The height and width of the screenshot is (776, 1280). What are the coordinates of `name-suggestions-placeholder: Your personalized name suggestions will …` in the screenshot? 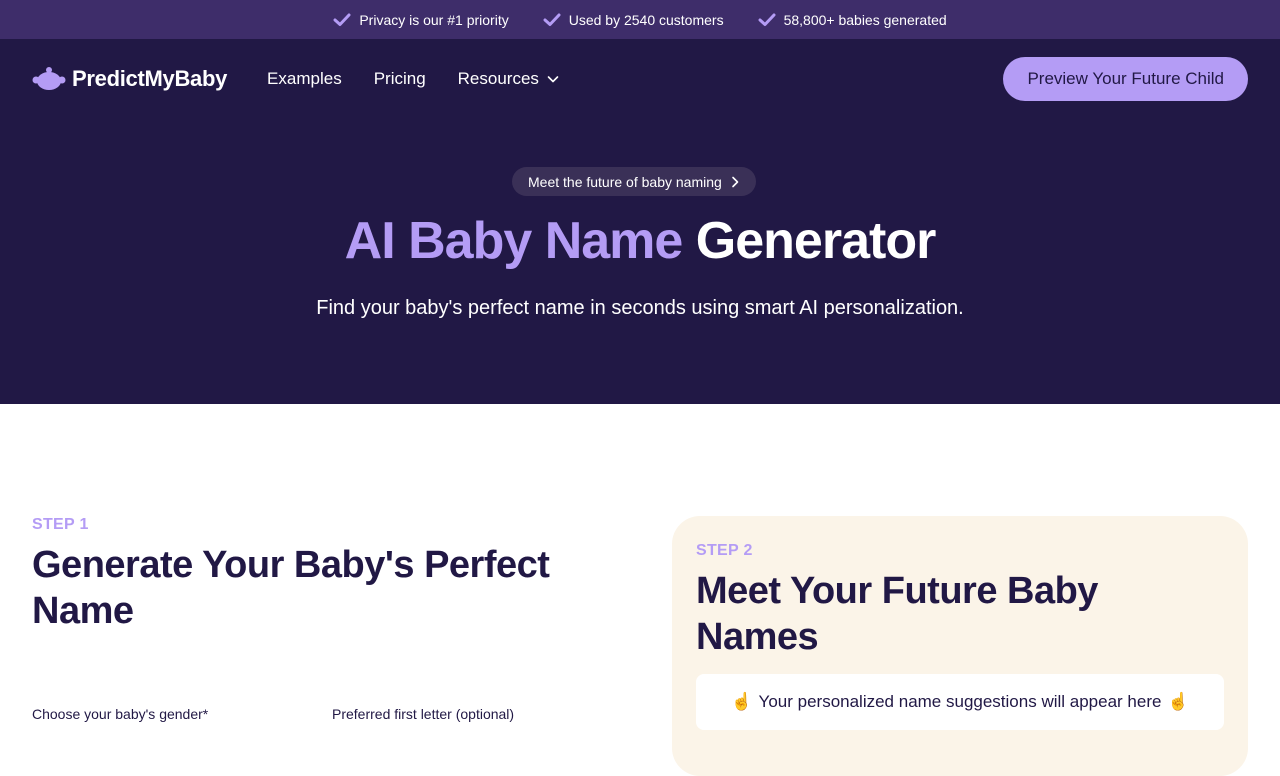 It's located at (960, 701).